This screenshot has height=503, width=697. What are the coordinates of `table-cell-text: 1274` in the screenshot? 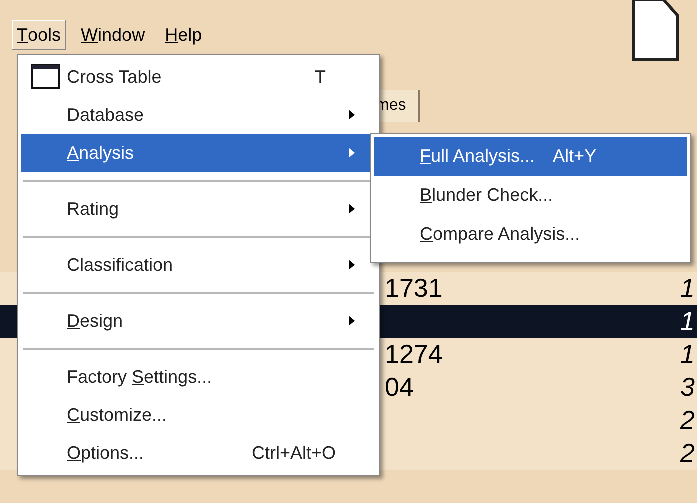 It's located at (414, 354).